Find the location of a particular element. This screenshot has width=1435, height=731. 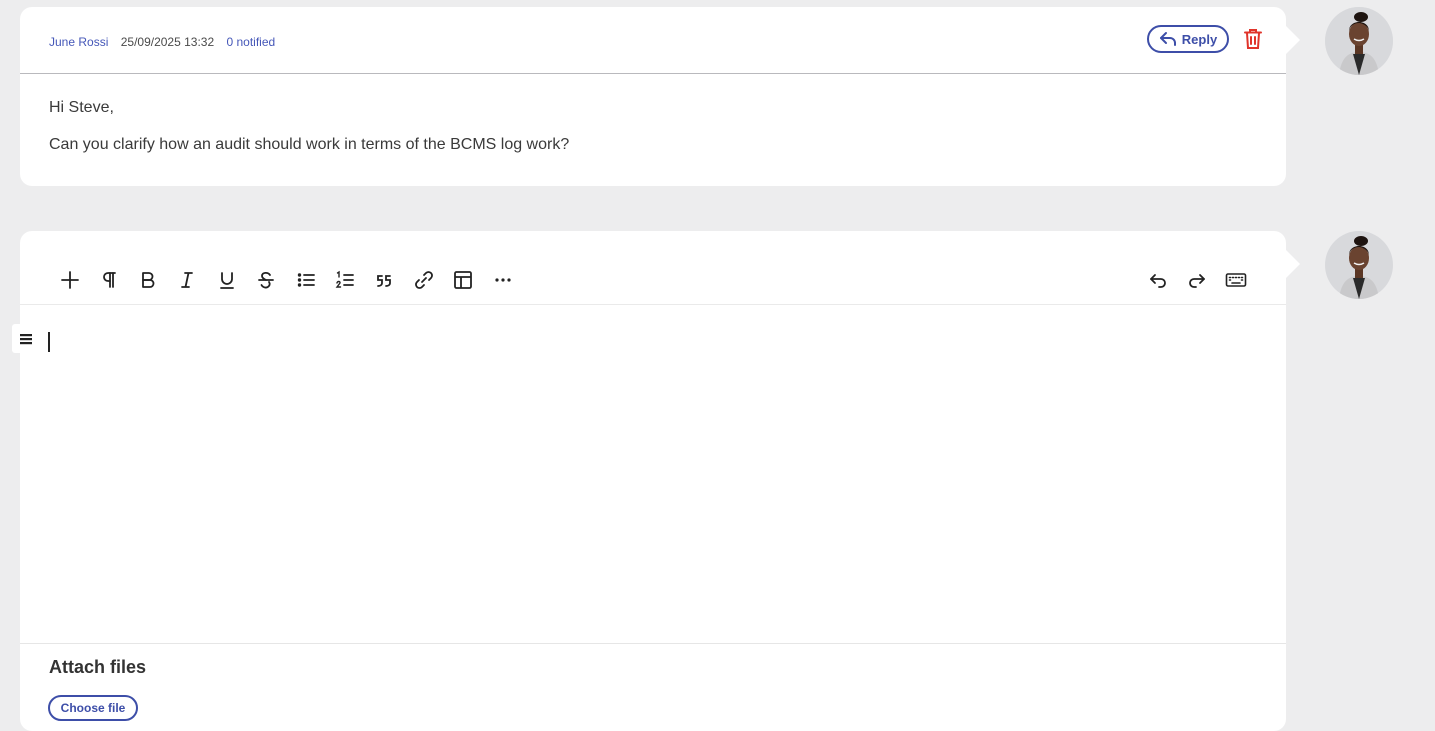

strikethrough-icon is located at coordinates (266, 280).